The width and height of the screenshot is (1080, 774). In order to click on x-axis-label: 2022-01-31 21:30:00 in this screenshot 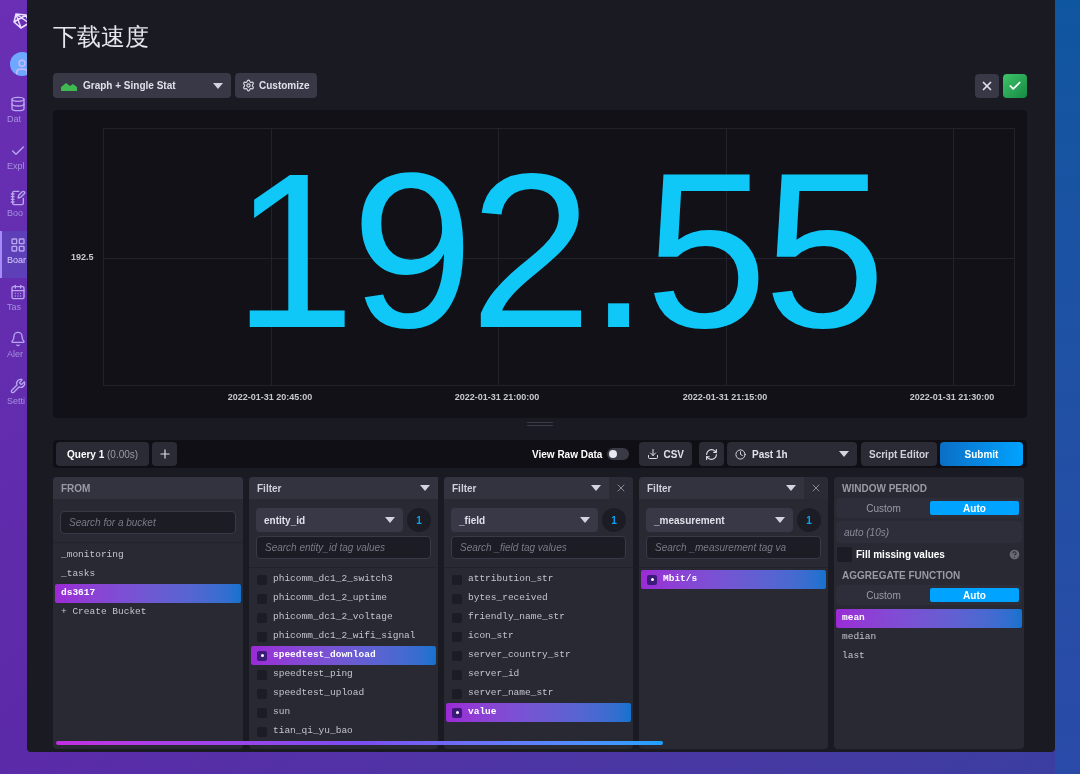, I will do `click(952, 397)`.